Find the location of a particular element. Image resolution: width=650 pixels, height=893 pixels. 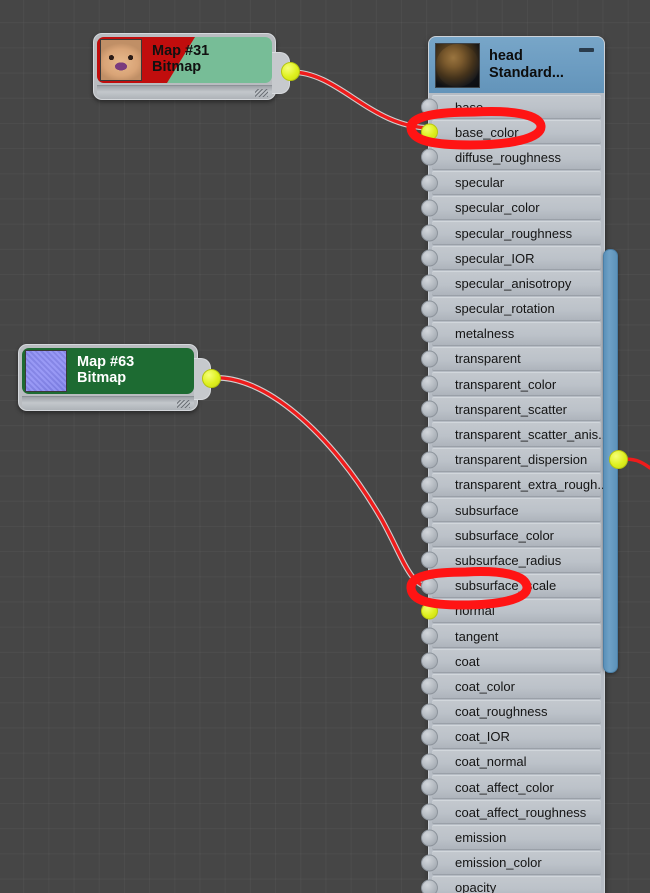

parameter-row: subsurface_color is located at coordinates (511, 535).